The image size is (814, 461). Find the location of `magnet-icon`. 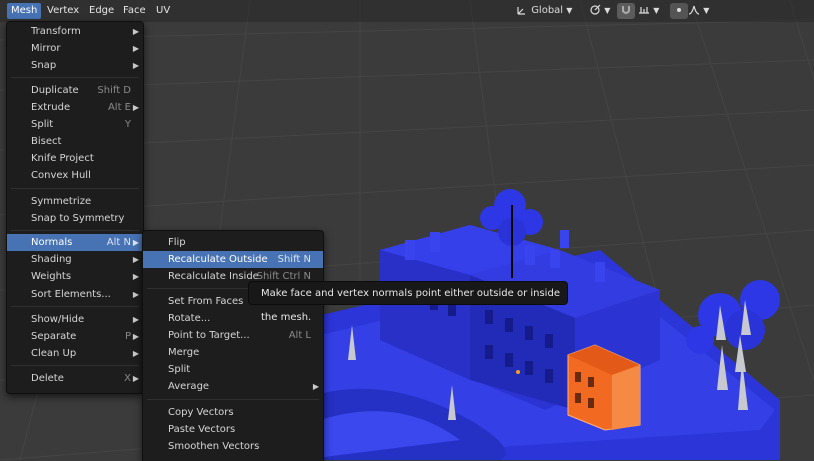

magnet-icon is located at coordinates (626, 10).